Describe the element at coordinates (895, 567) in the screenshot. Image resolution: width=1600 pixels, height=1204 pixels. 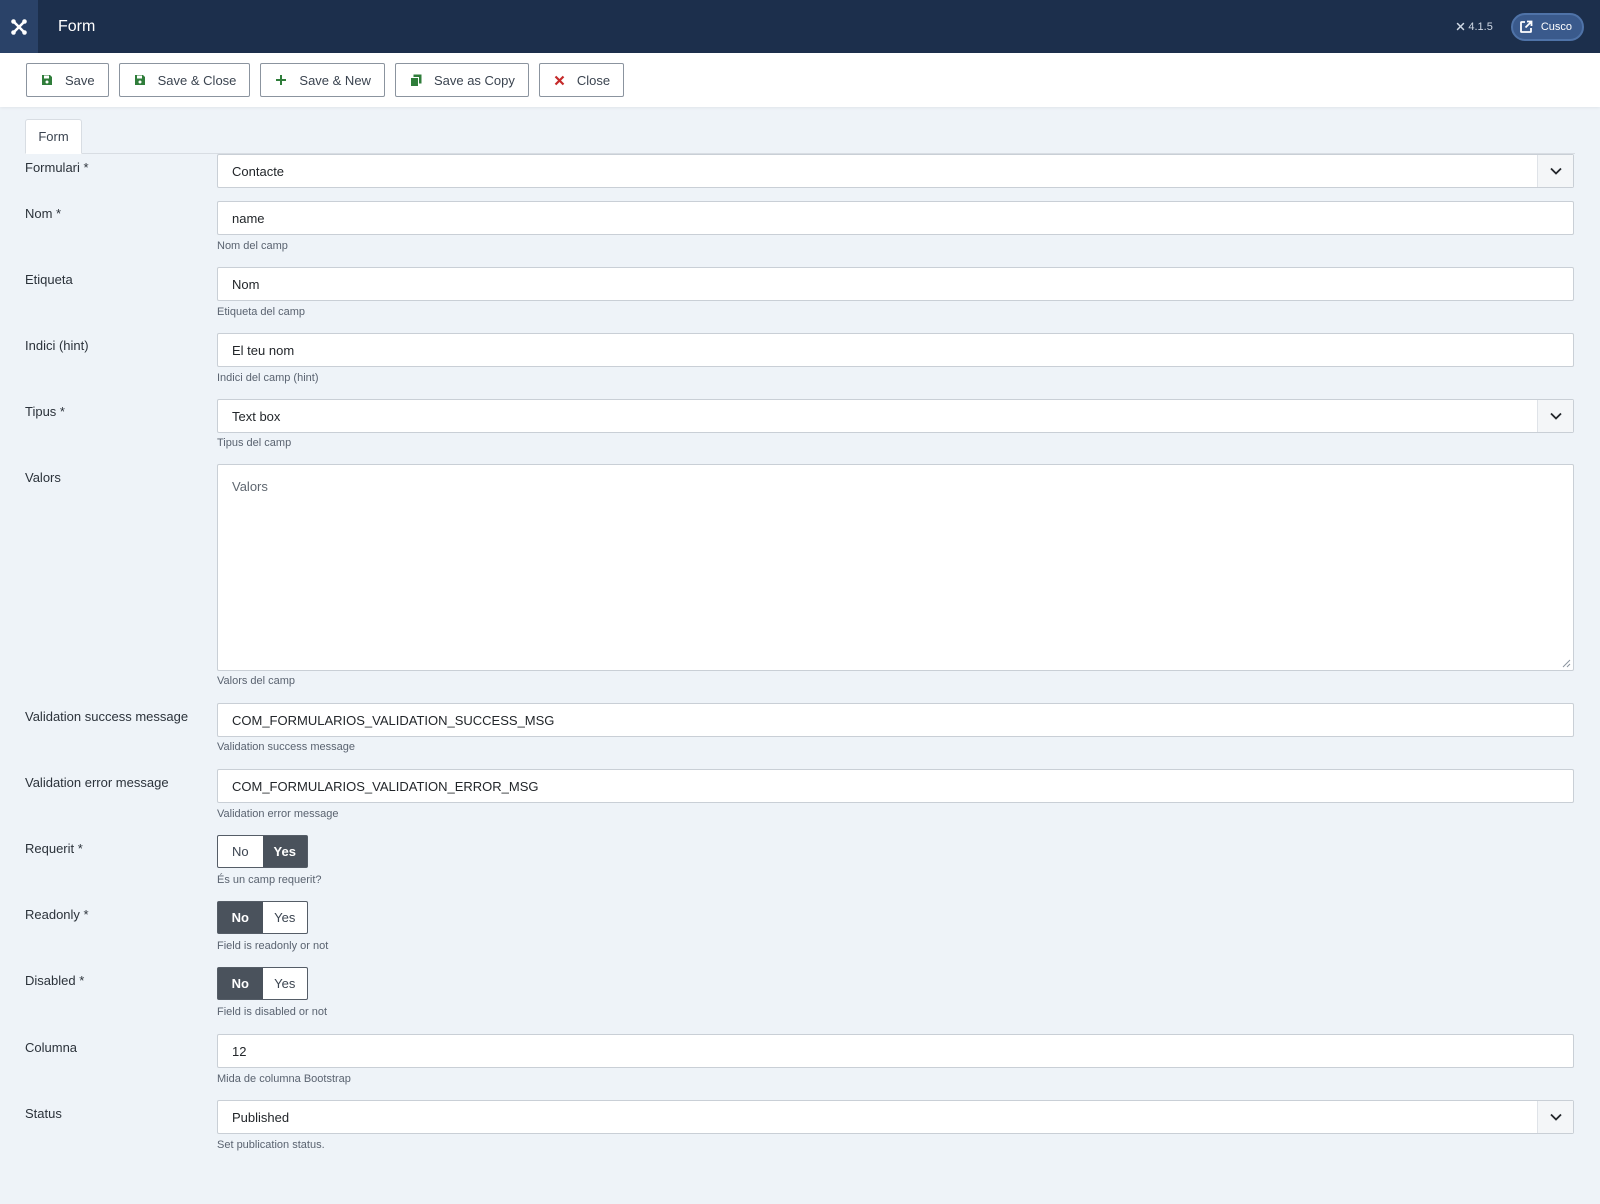
I see `valors-textarea: Valors` at that location.